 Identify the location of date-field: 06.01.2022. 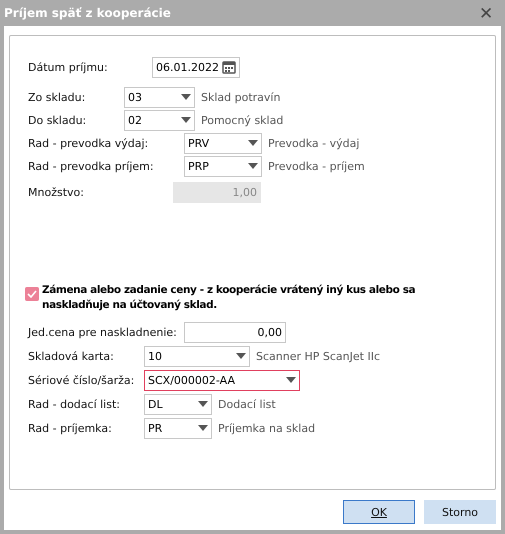
(196, 67).